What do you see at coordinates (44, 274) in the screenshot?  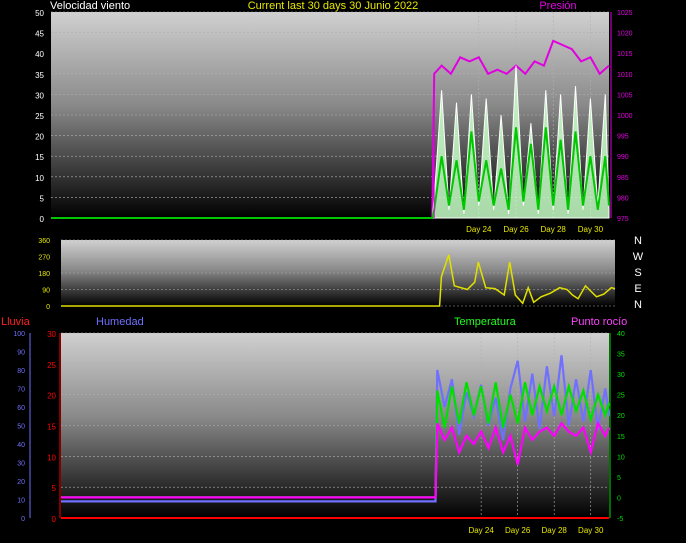 I see `direction-y-tick-label: 180` at bounding box center [44, 274].